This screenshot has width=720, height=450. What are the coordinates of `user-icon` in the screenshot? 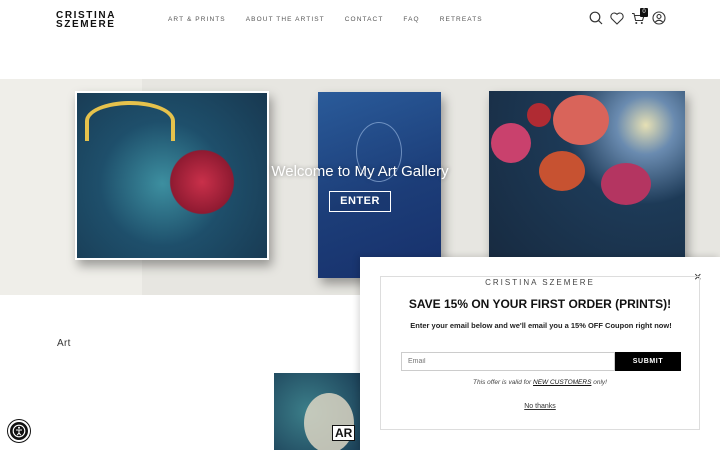 It's located at (659, 18).